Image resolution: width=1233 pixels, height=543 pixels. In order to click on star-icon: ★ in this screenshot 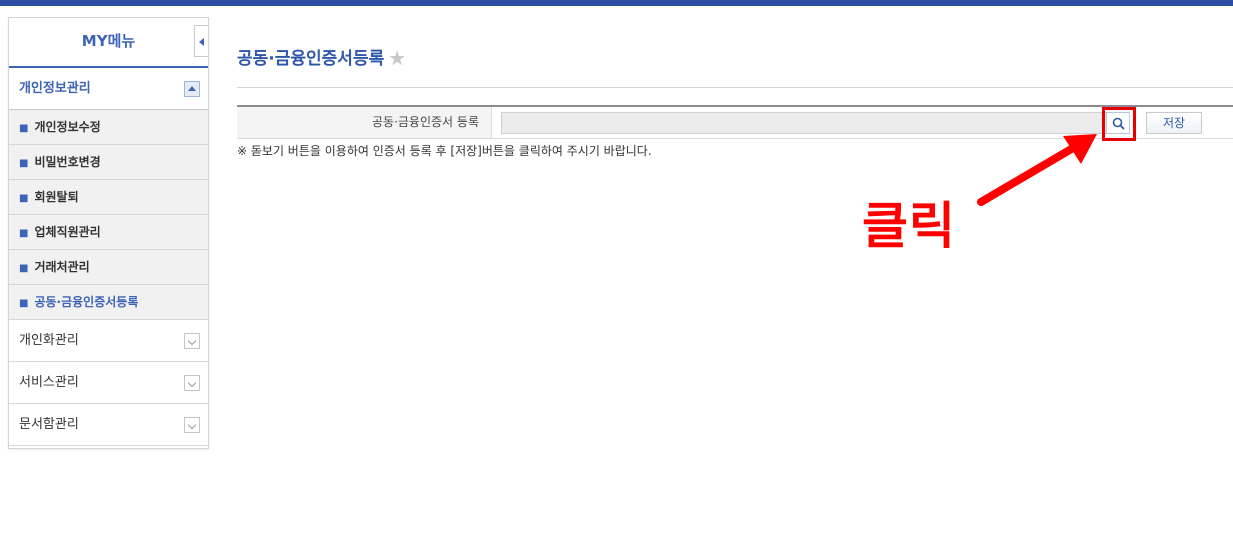, I will do `click(397, 58)`.